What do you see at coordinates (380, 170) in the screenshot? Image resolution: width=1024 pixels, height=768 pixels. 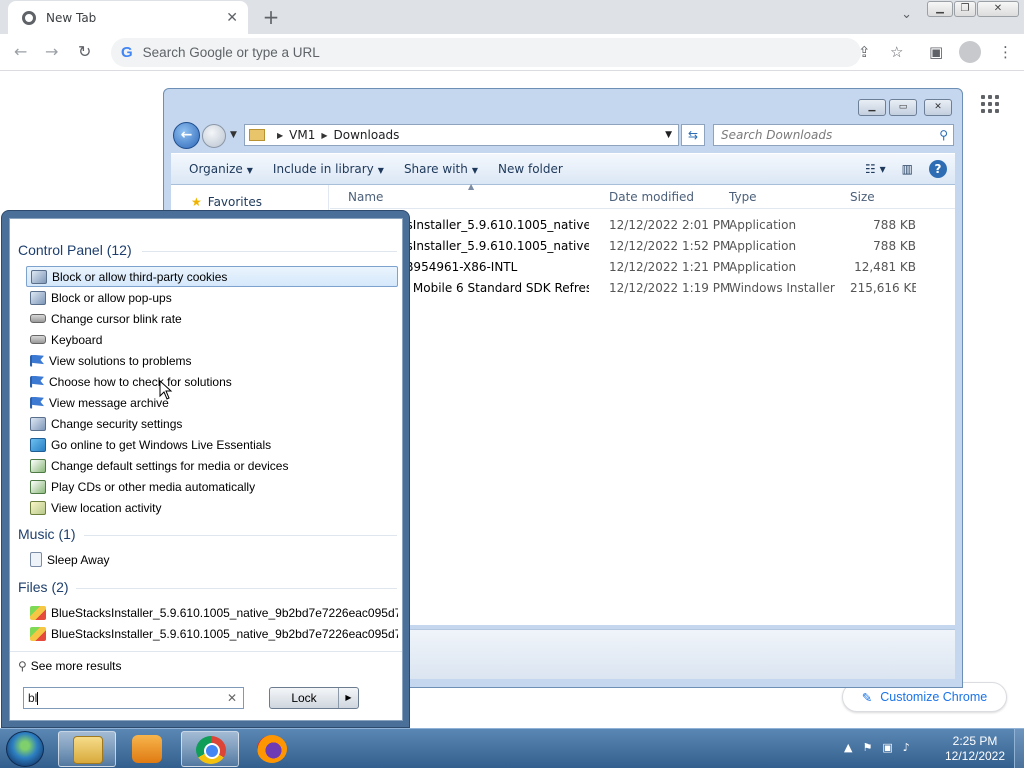 I see `chevron-down-icon: ▼` at bounding box center [380, 170].